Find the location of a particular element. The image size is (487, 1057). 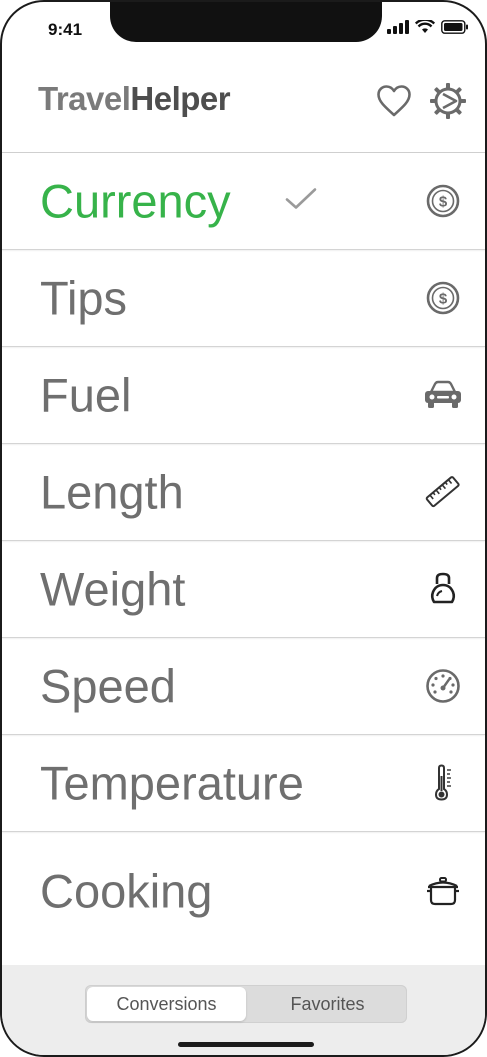

category-label: Currency is located at coordinates (135, 201).